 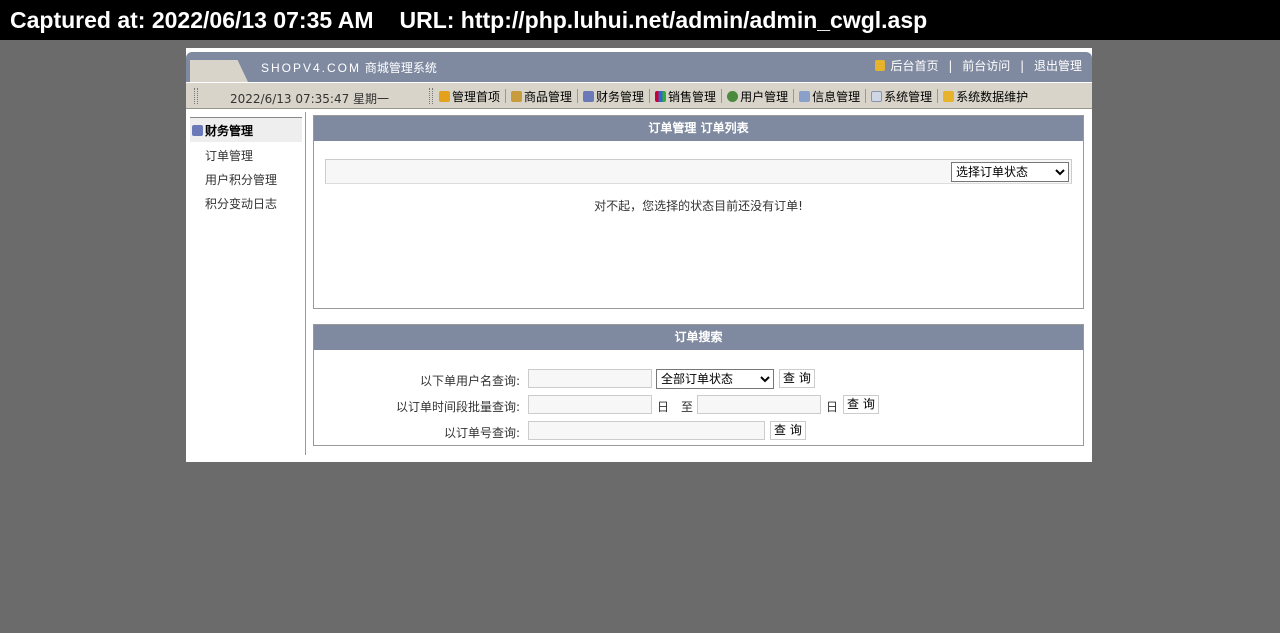 What do you see at coordinates (687, 407) in the screenshot?
I see `to-label: 至` at bounding box center [687, 407].